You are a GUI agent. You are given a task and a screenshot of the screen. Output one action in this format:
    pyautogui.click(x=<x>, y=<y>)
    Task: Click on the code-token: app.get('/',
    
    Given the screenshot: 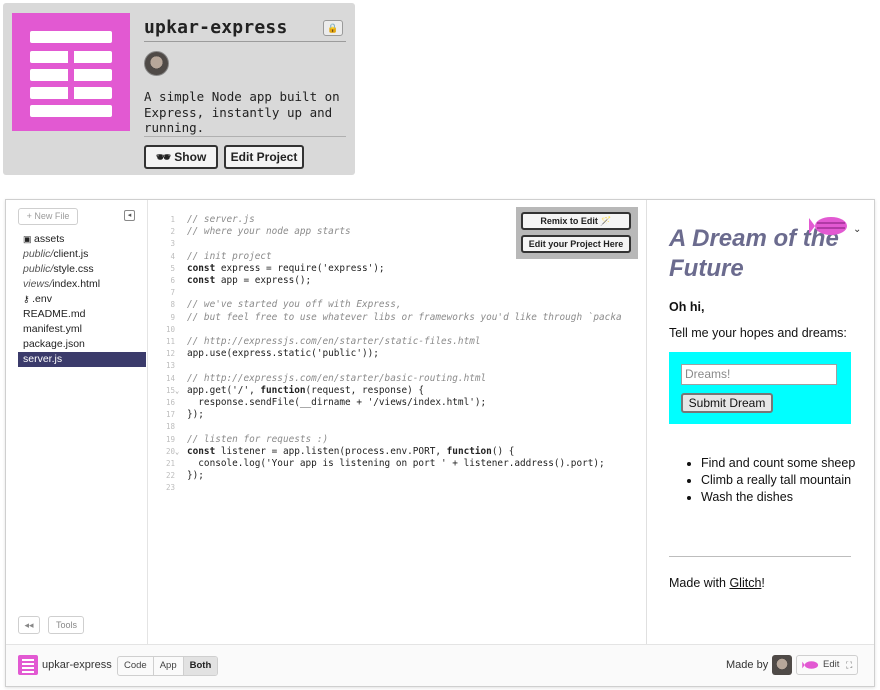 What is the action you would take?
    pyautogui.click(x=224, y=390)
    